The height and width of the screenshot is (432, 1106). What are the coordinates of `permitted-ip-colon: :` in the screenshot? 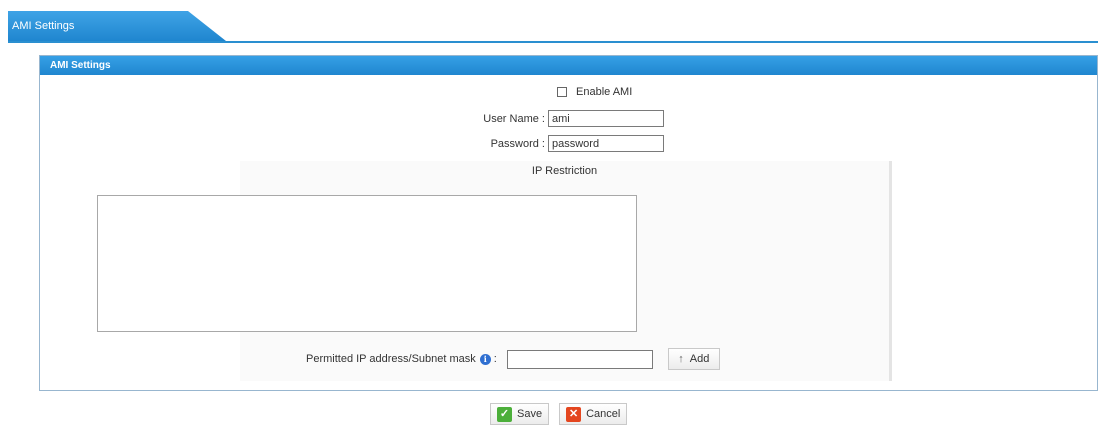 It's located at (495, 359).